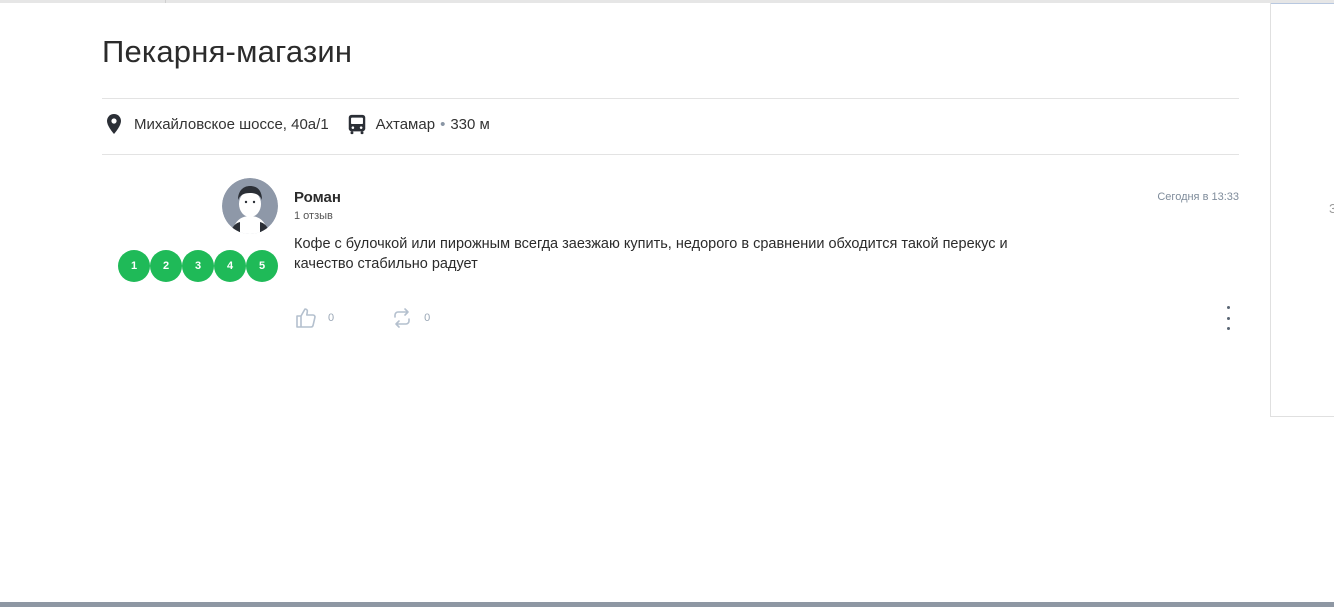 This screenshot has height=607, width=1334. Describe the element at coordinates (667, 1) in the screenshot. I see `top-border` at that location.